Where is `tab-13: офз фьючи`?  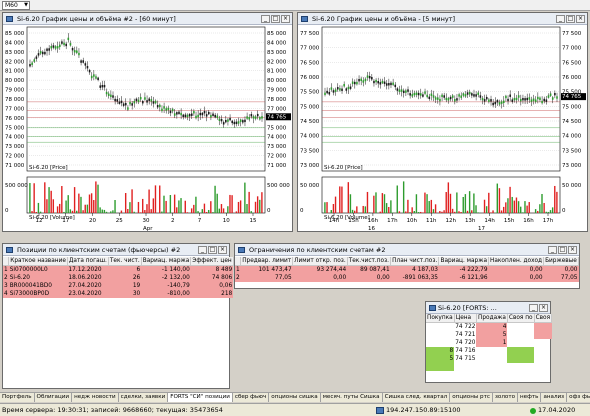 tab-13: офз фьючи is located at coordinates (578, 397).